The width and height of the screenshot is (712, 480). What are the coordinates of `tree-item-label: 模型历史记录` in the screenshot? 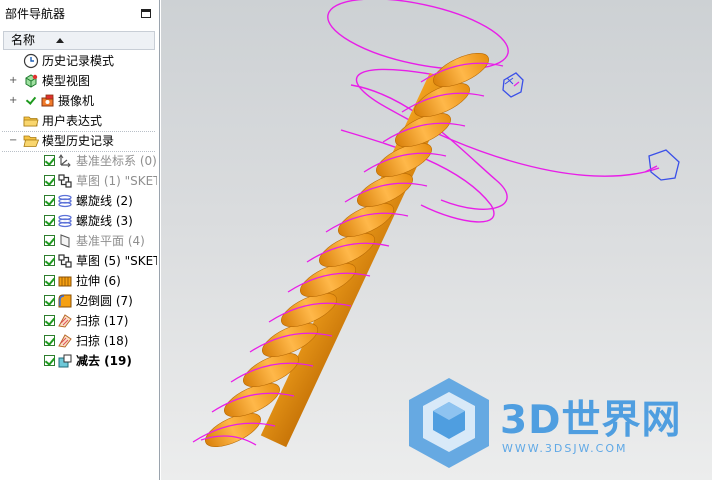 It's located at (78, 141).